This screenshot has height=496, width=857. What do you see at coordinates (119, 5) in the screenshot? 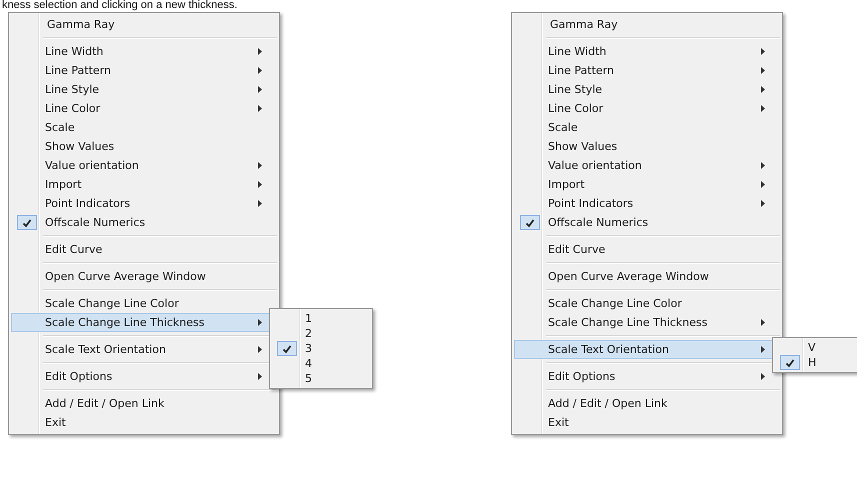
I see `caption-text: kness selection and clicking on a new thickness.` at bounding box center [119, 5].